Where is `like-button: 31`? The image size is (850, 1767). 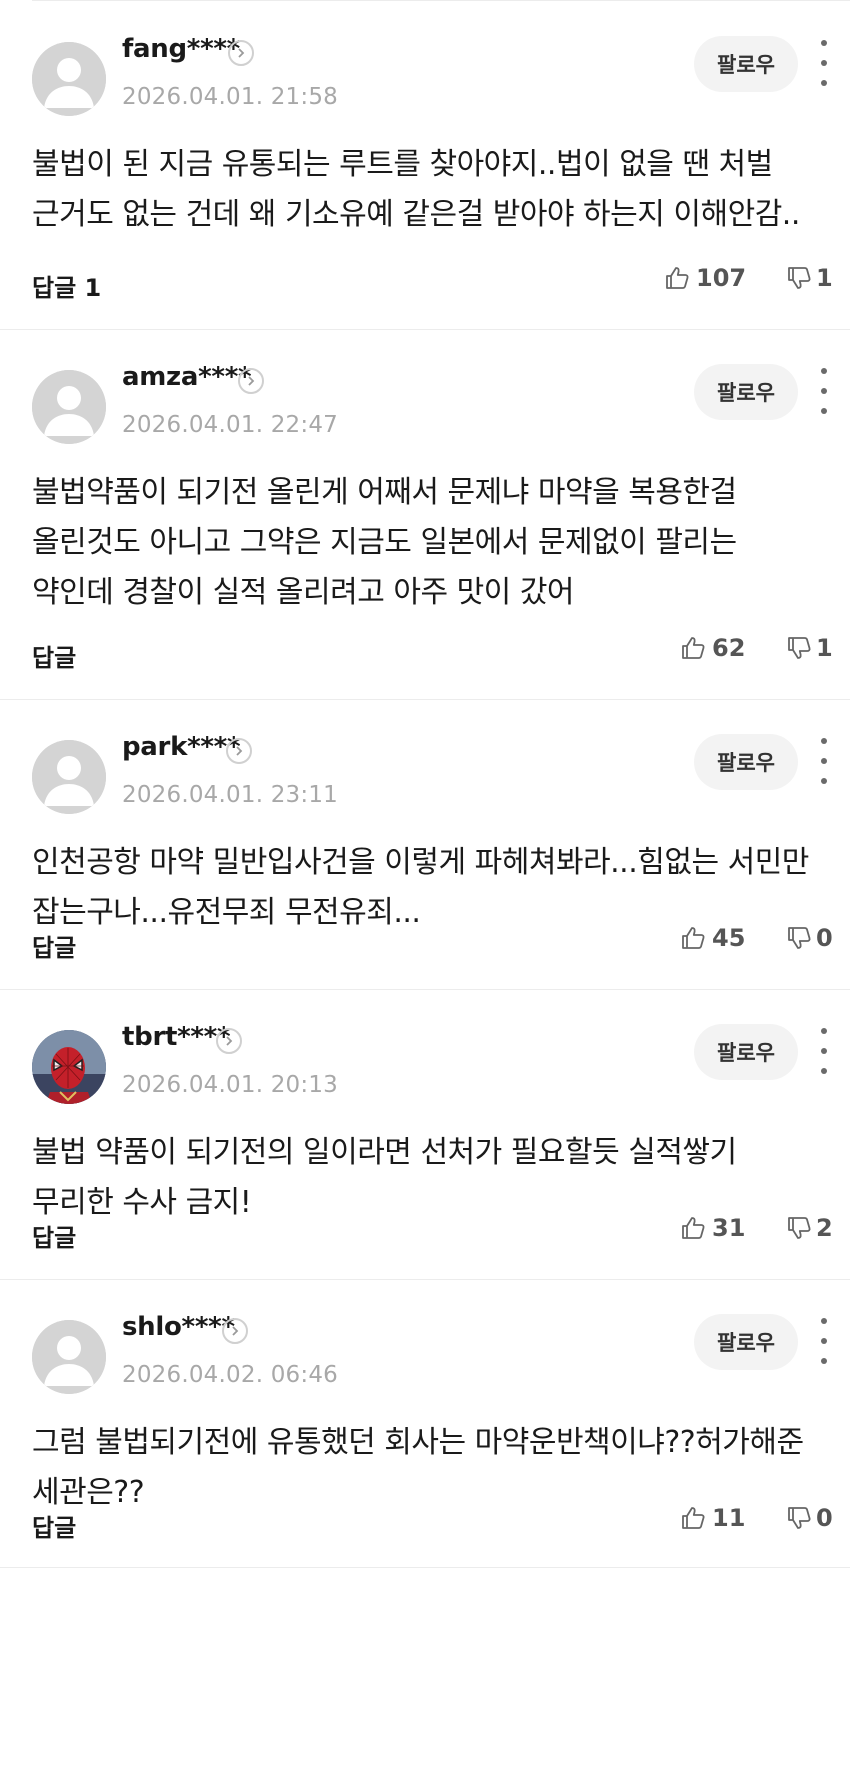
like-button: 31 is located at coordinates (712, 1228).